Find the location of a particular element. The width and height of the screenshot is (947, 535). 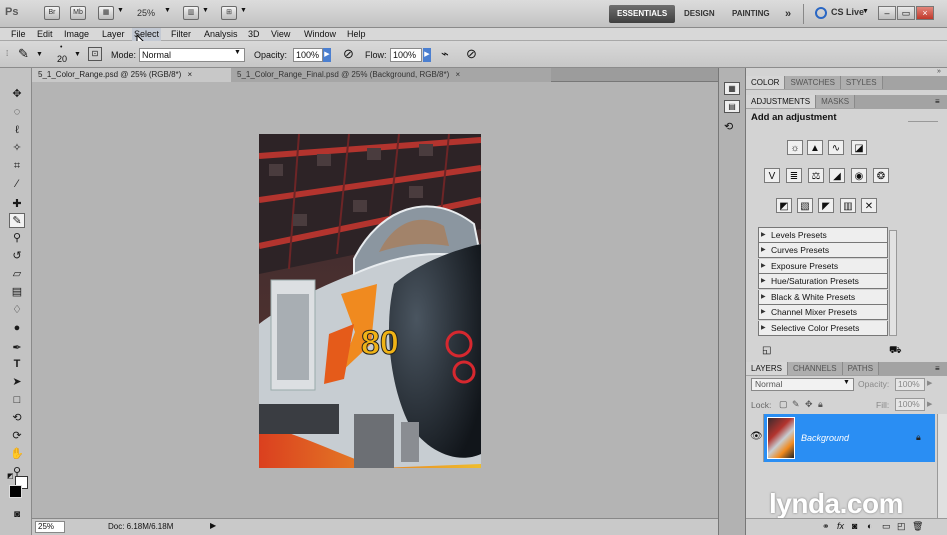

quick-mask-icon: ◙ is located at coordinates (17, 514).